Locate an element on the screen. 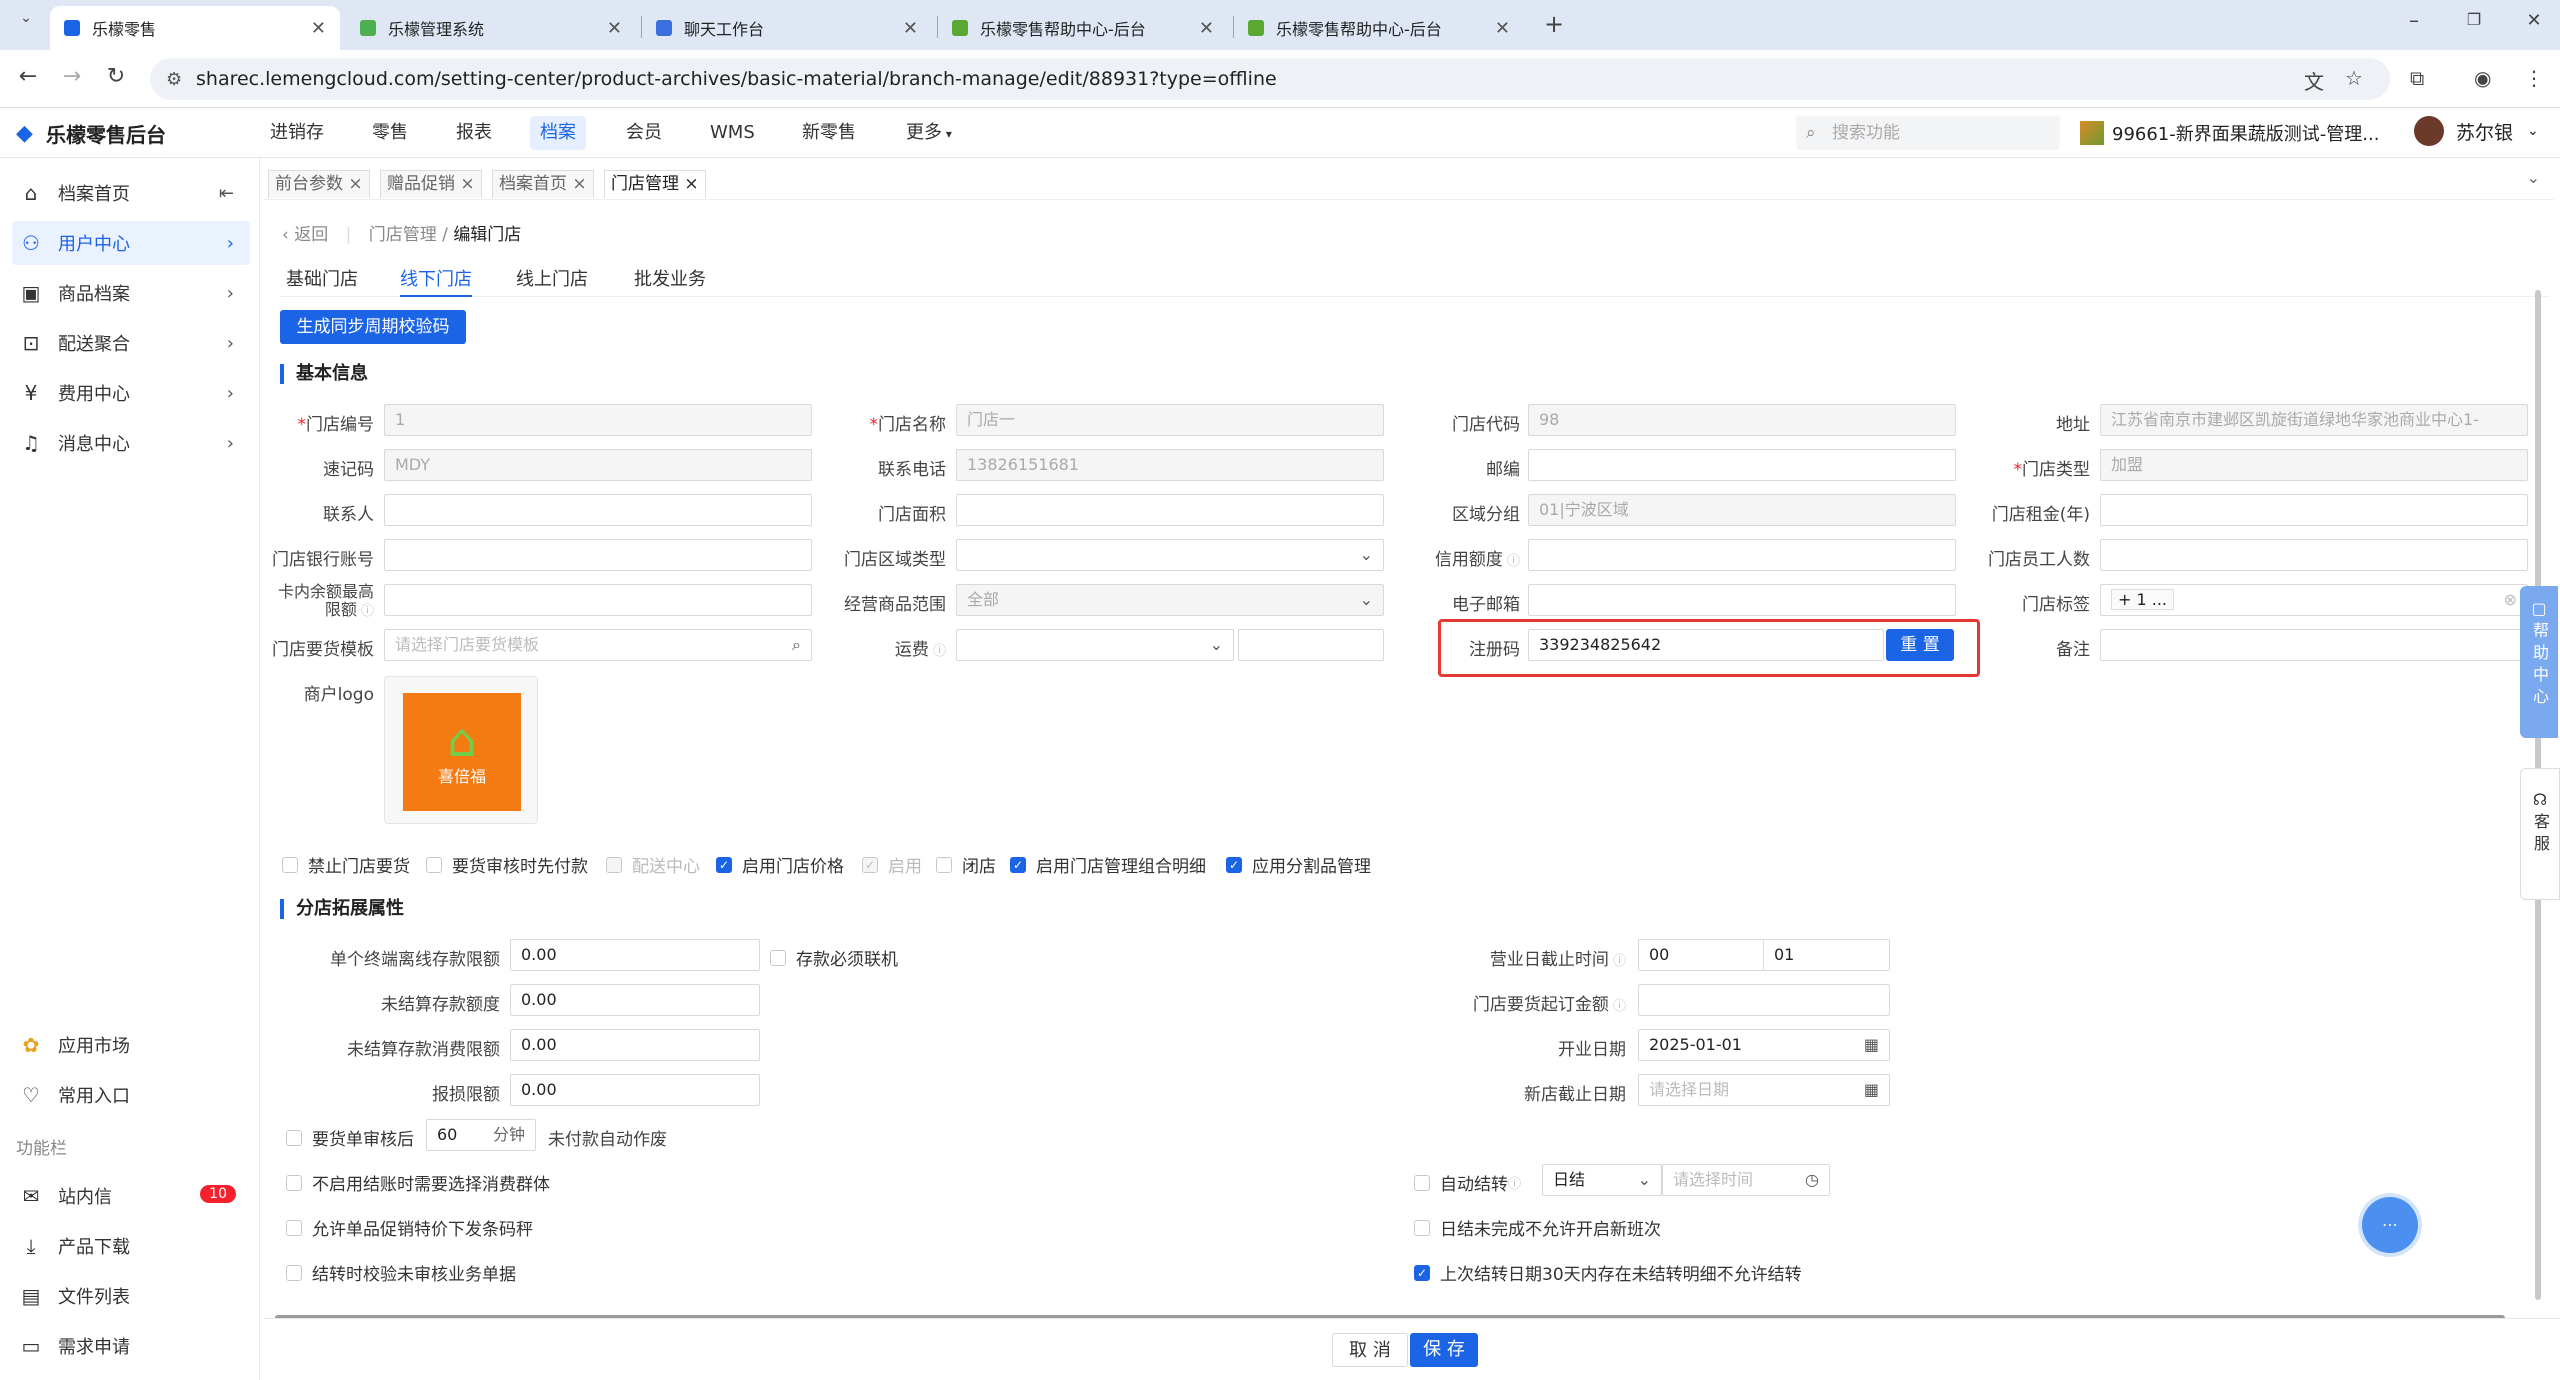 The height and width of the screenshot is (1380, 2560). sidebar-item-request: ▭ 需求申请 is located at coordinates (131, 1346).